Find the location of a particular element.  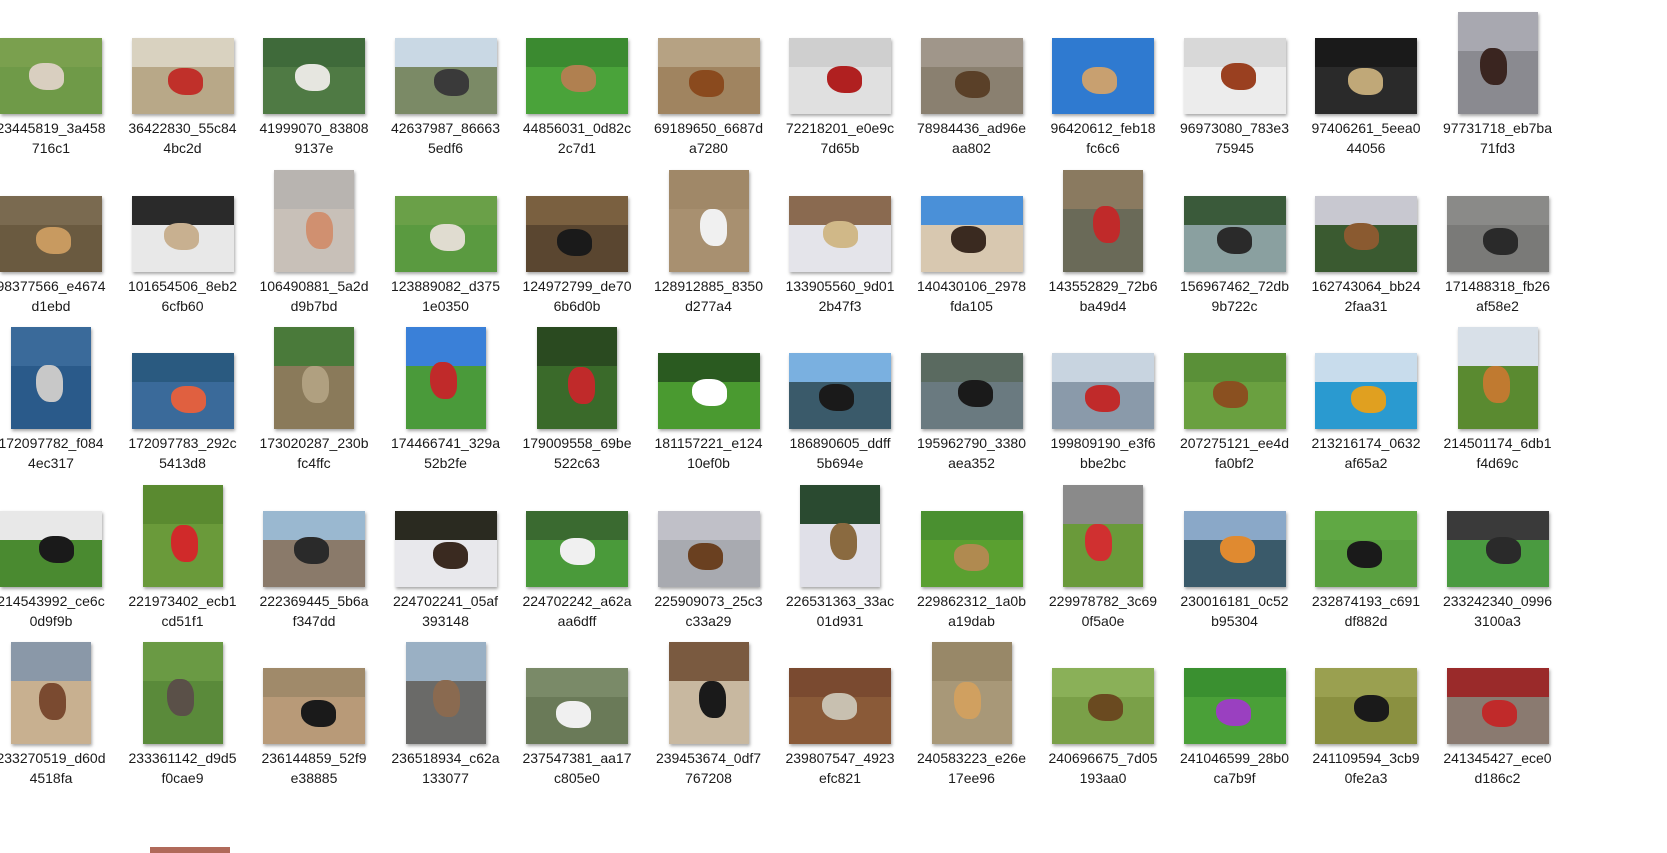

file-item: 195962790_3380 aea352 is located at coordinates (972, 394).